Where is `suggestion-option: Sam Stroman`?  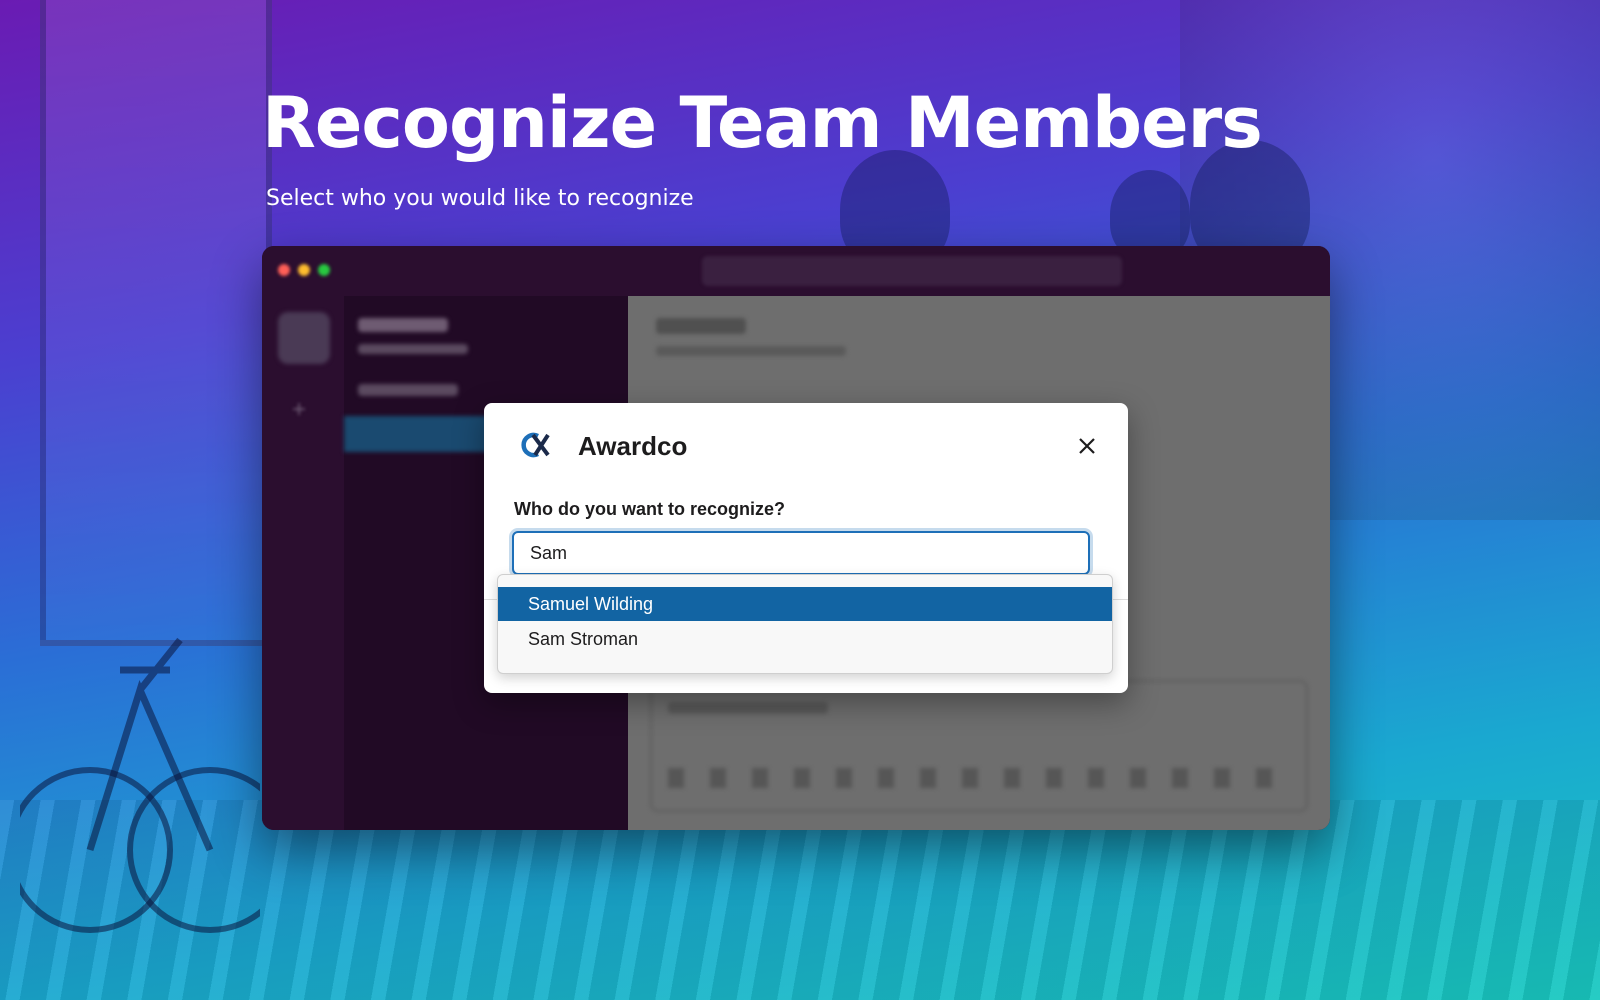
suggestion-option: Sam Stroman is located at coordinates (805, 639).